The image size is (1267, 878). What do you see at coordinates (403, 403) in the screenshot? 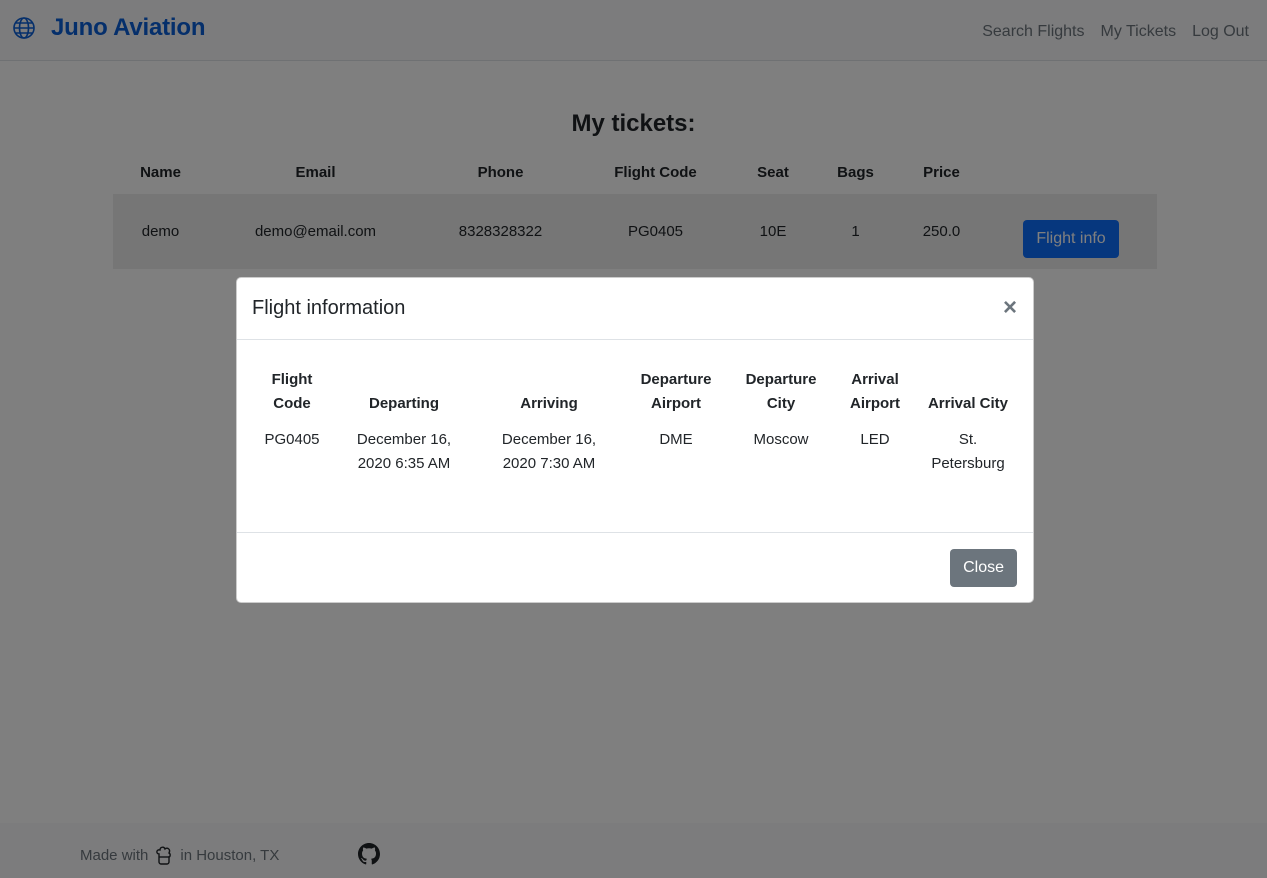
I see `col-departing: Departing` at bounding box center [403, 403].